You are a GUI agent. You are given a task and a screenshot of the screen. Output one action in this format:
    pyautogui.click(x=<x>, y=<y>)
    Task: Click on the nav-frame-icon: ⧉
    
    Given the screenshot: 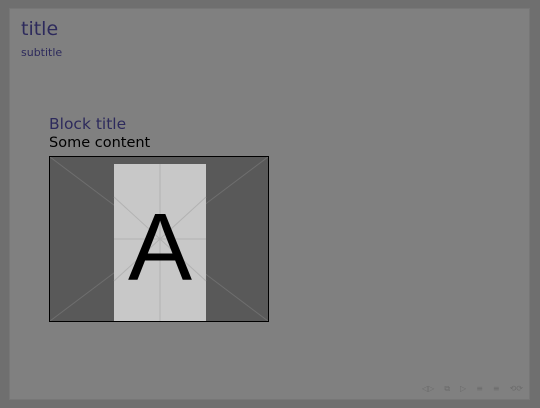 What is the action you would take?
    pyautogui.click(x=447, y=389)
    